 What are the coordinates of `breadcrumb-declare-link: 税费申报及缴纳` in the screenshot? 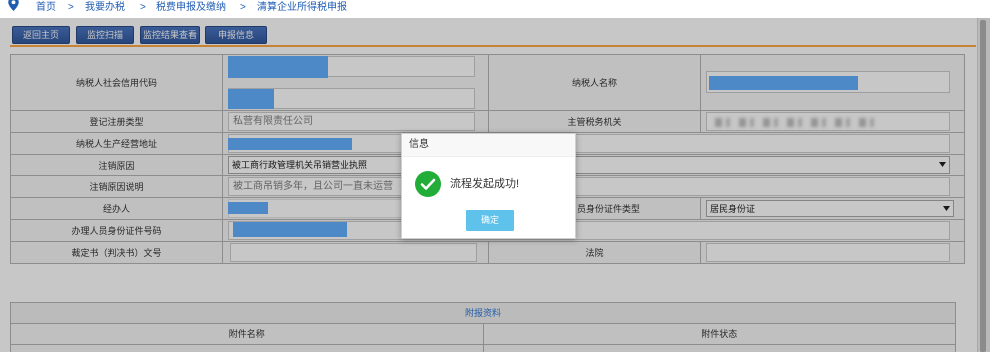 It's located at (191, 8).